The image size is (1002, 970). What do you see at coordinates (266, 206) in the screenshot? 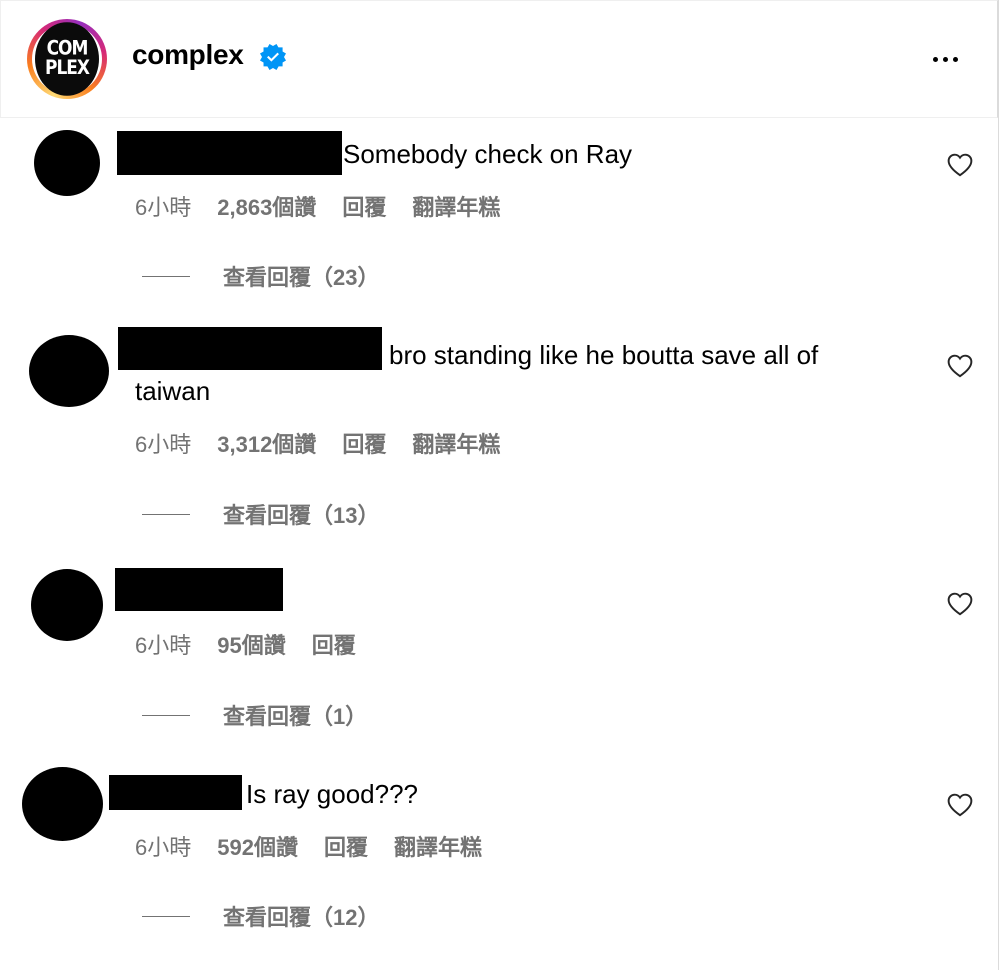
I see `comment-likes: 2,863個讚` at bounding box center [266, 206].